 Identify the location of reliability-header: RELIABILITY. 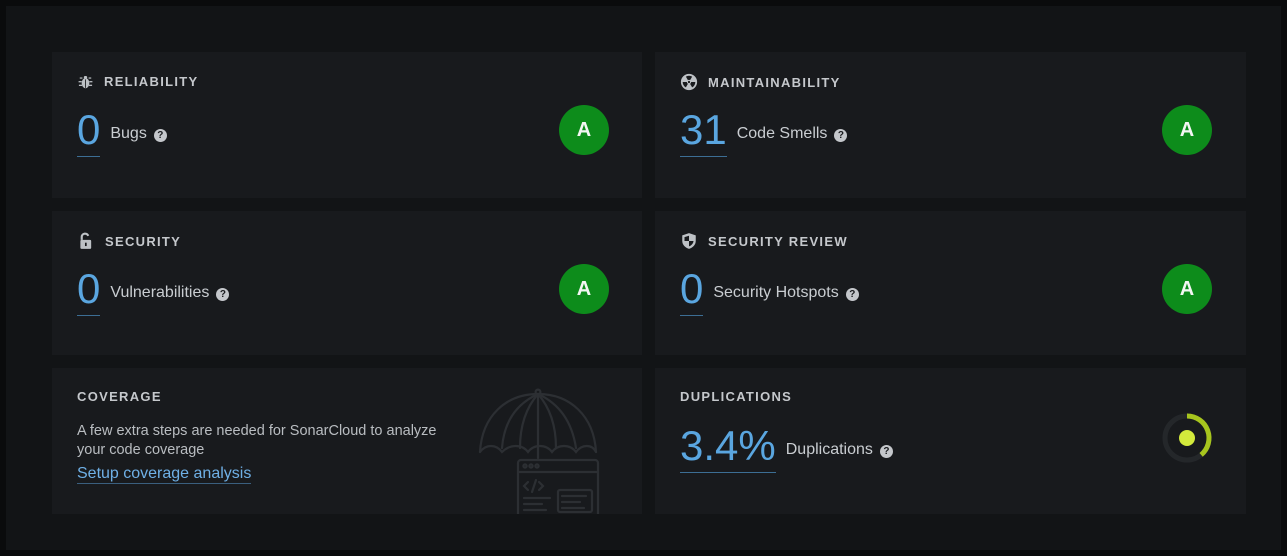
(137, 81).